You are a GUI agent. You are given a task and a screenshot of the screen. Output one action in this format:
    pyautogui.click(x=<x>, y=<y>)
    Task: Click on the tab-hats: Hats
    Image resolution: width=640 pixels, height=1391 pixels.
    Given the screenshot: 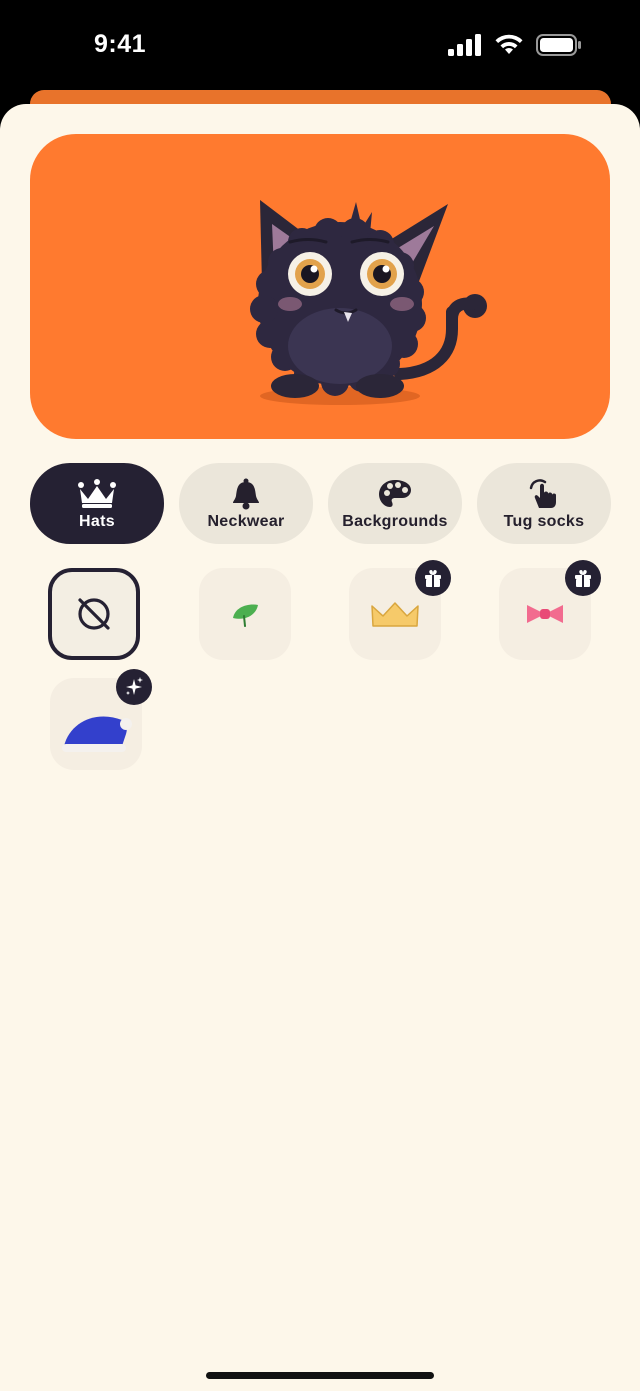 What is the action you would take?
    pyautogui.click(x=97, y=503)
    